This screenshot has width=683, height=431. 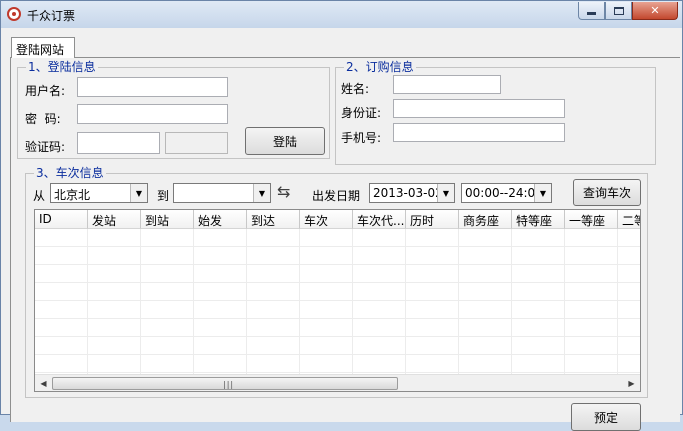 I want to click on col-header-origin: 始发, so click(x=220, y=219).